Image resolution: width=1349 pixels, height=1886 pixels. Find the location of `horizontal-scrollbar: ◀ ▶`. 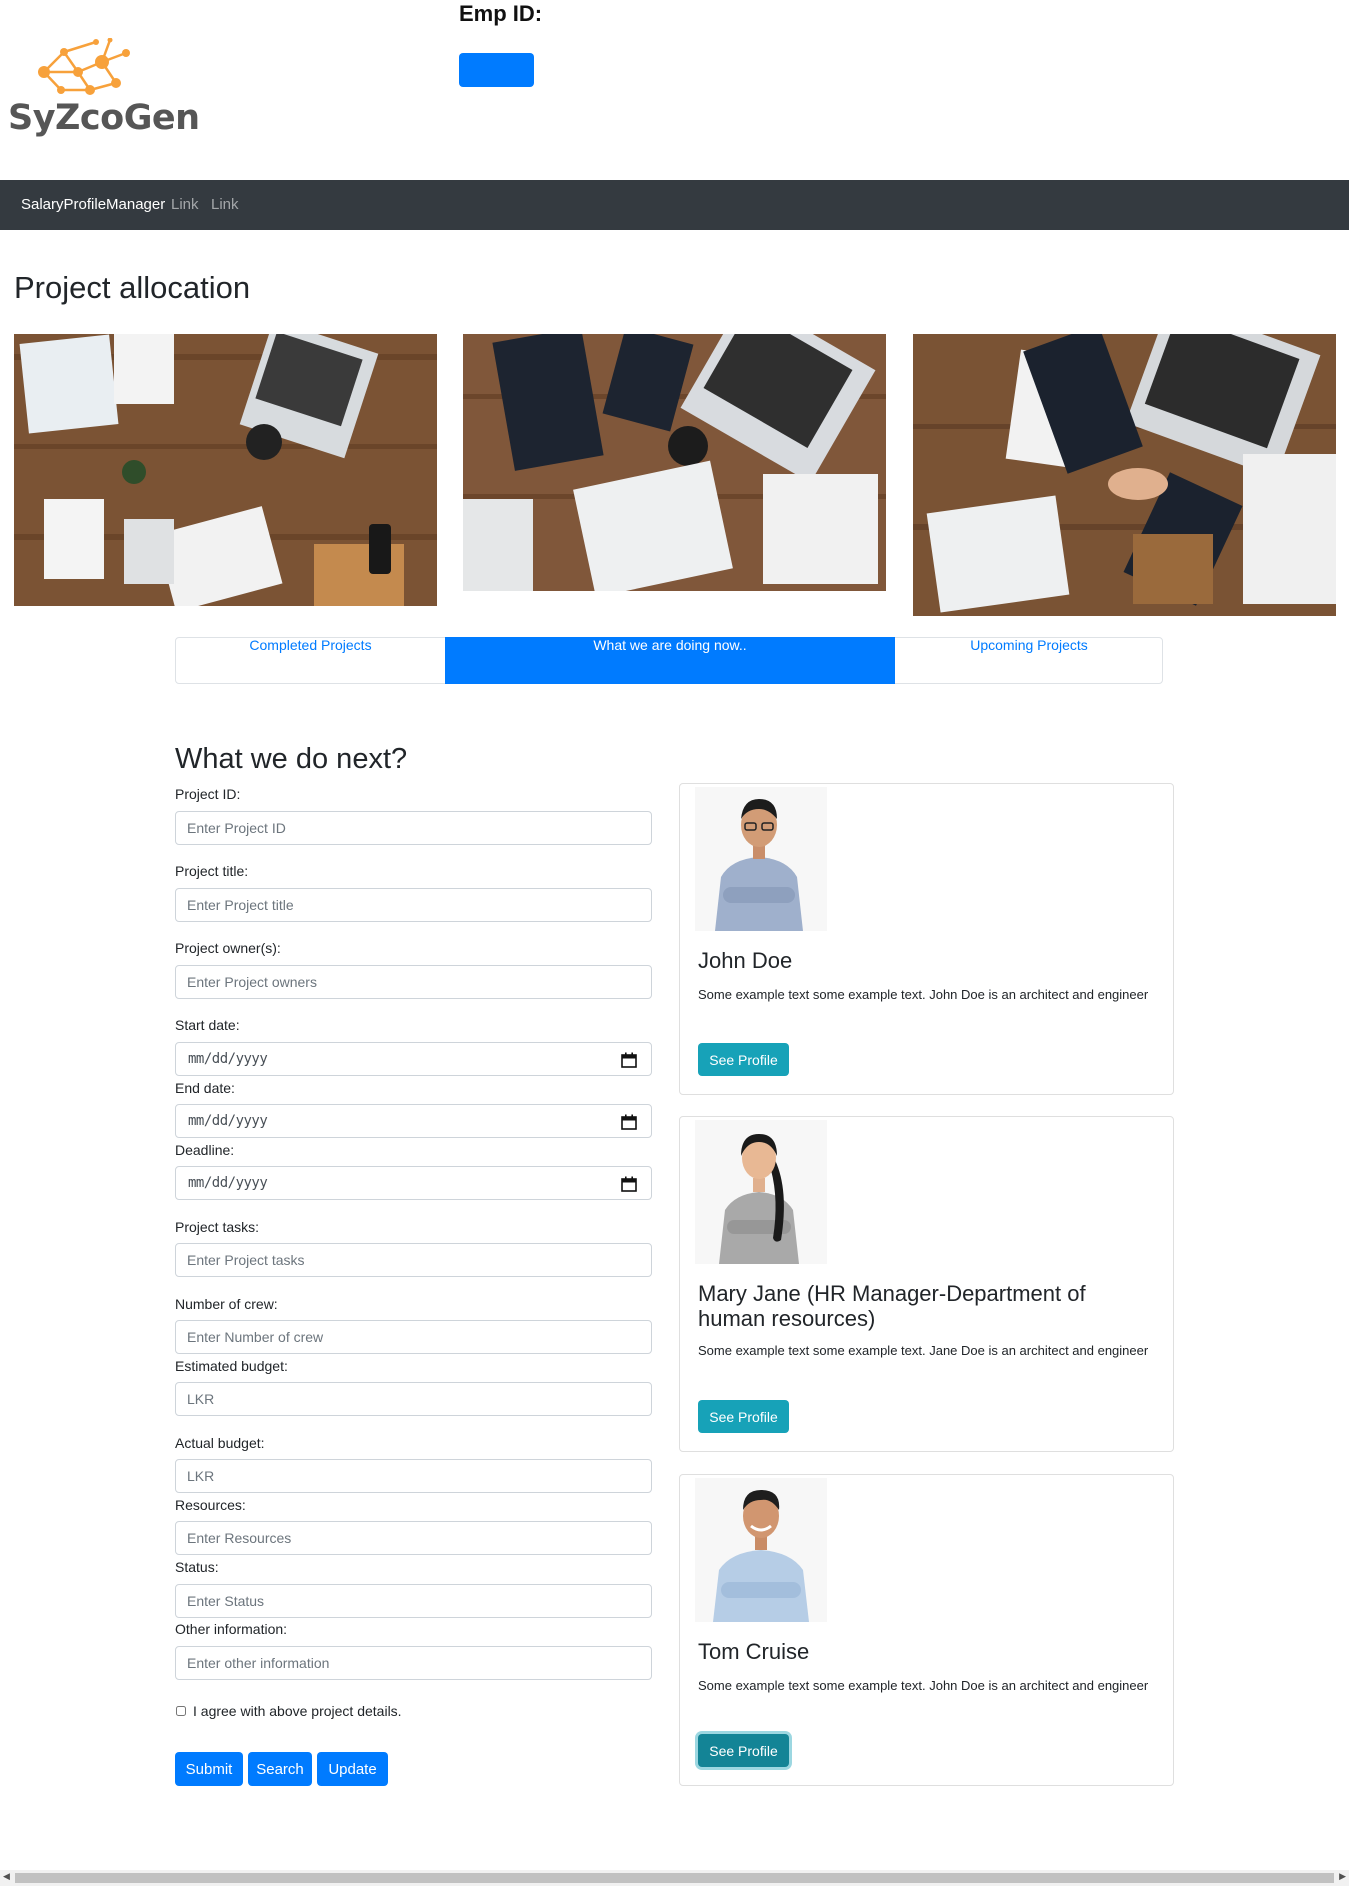

horizontal-scrollbar: ◀ ▶ is located at coordinates (674, 1878).